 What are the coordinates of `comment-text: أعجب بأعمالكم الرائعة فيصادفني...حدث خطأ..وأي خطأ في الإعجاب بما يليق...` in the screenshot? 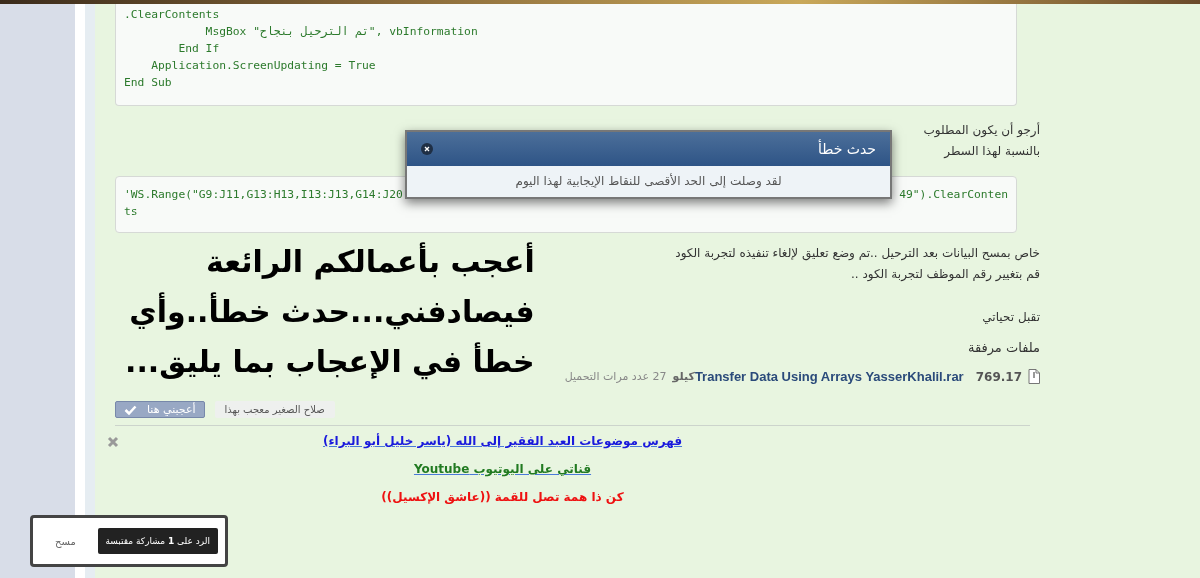 It's located at (330, 311).